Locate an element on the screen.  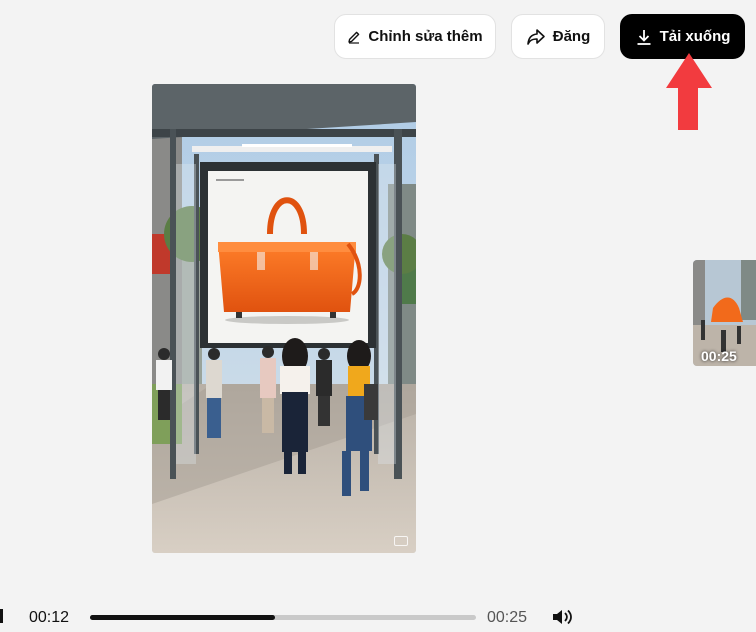
speaker-icon is located at coordinates (562, 617).